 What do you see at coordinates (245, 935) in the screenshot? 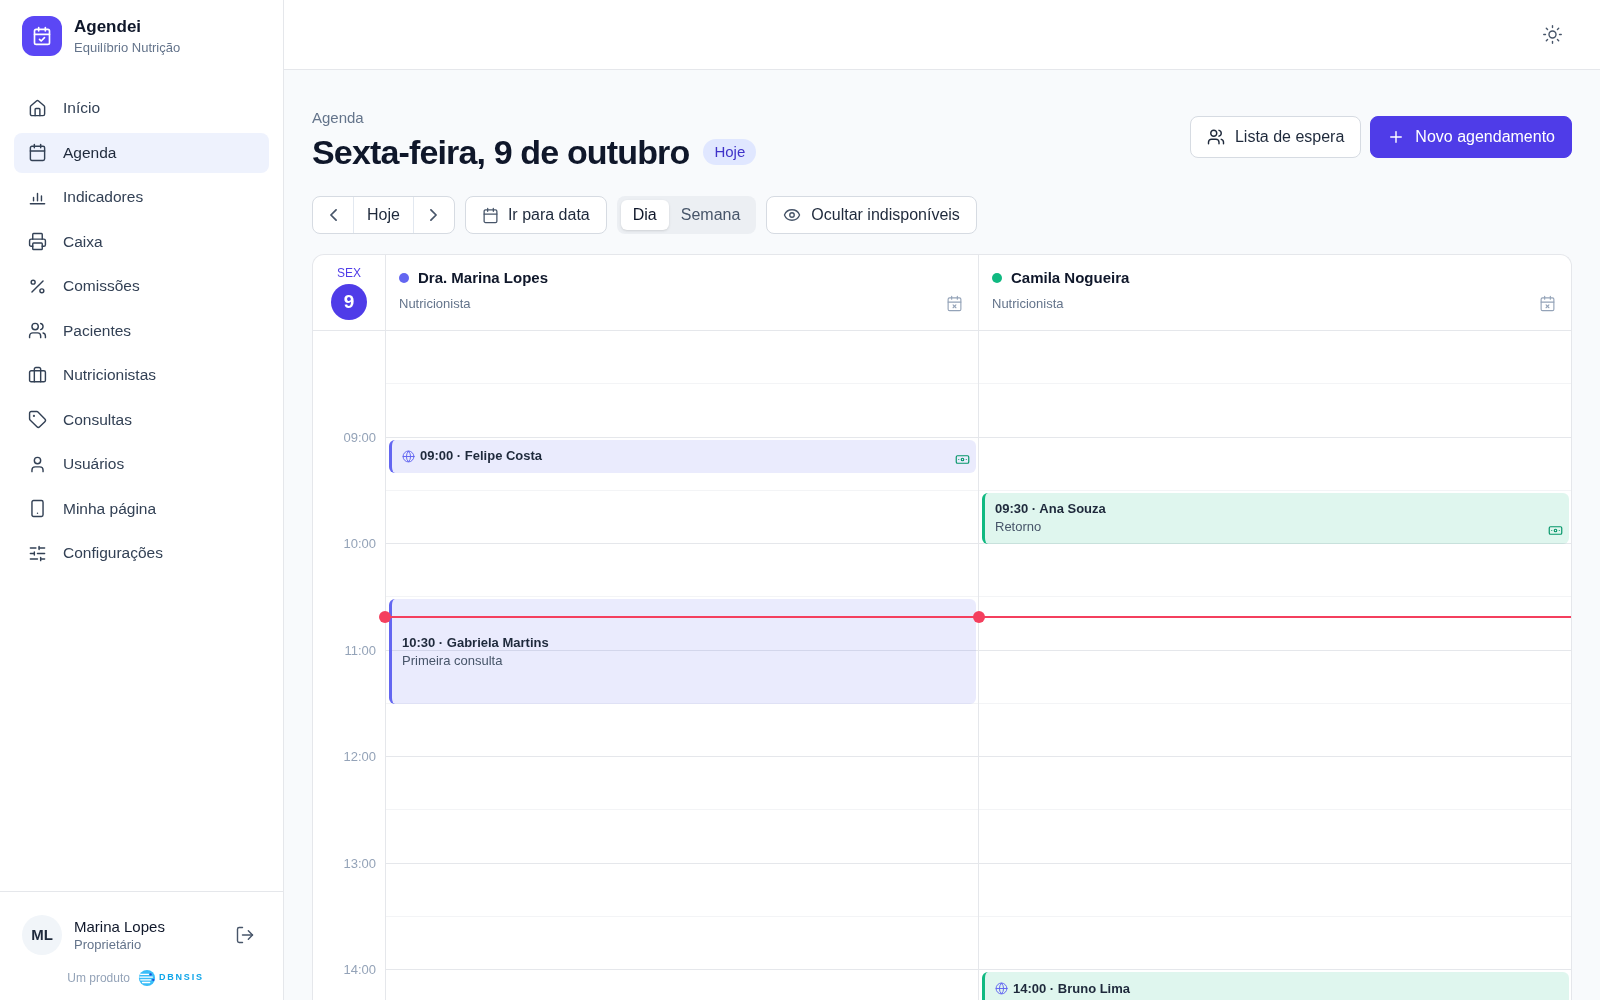
I see `logout-icon` at bounding box center [245, 935].